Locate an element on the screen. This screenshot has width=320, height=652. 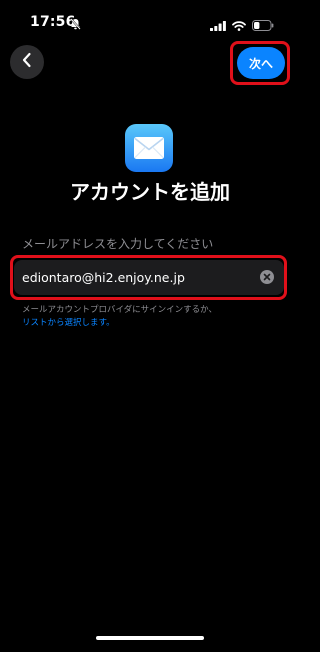
status-indicators is located at coordinates (242, 25).